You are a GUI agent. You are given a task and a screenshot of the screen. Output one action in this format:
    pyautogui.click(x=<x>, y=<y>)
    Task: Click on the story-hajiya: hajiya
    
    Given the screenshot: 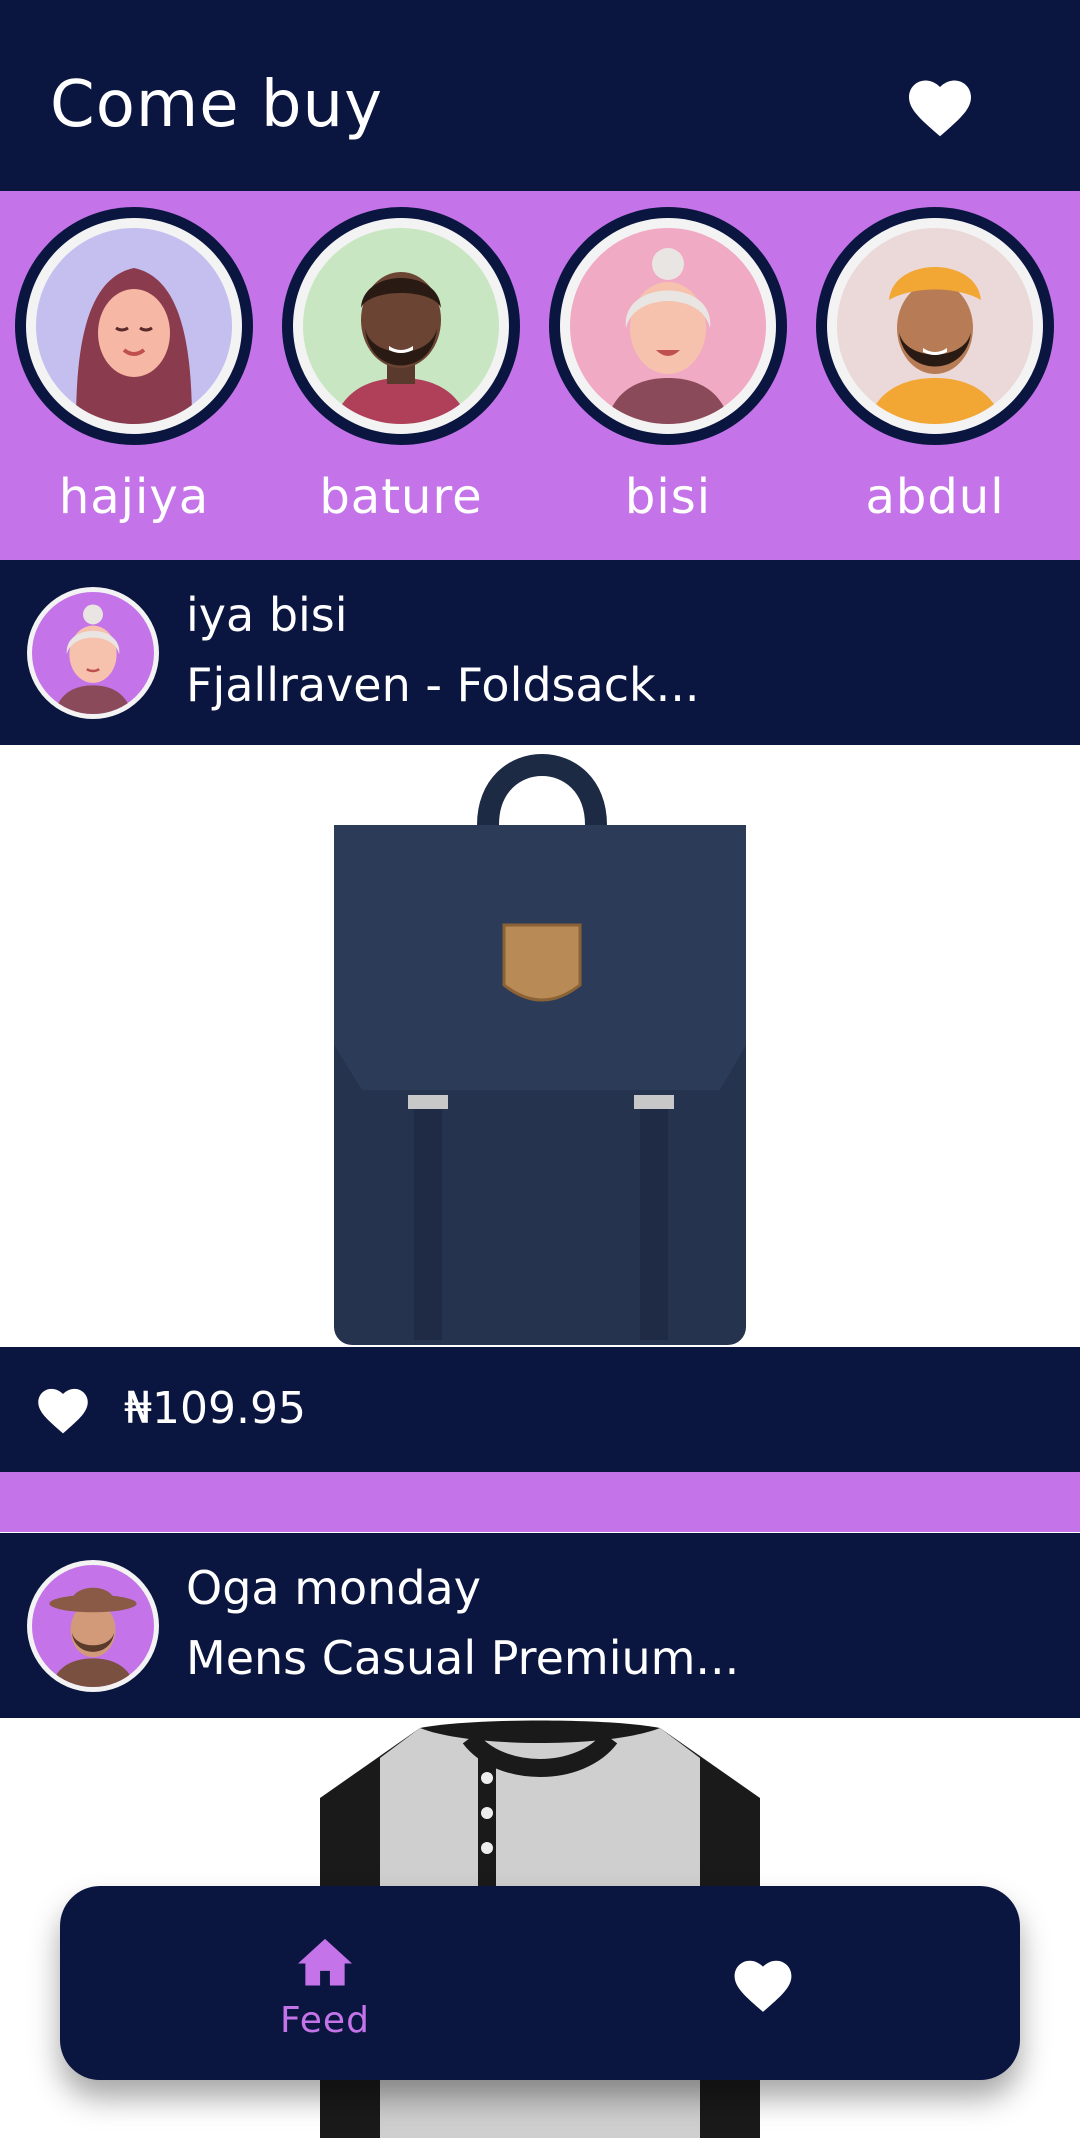 What is the action you would take?
    pyautogui.click(x=134, y=366)
    